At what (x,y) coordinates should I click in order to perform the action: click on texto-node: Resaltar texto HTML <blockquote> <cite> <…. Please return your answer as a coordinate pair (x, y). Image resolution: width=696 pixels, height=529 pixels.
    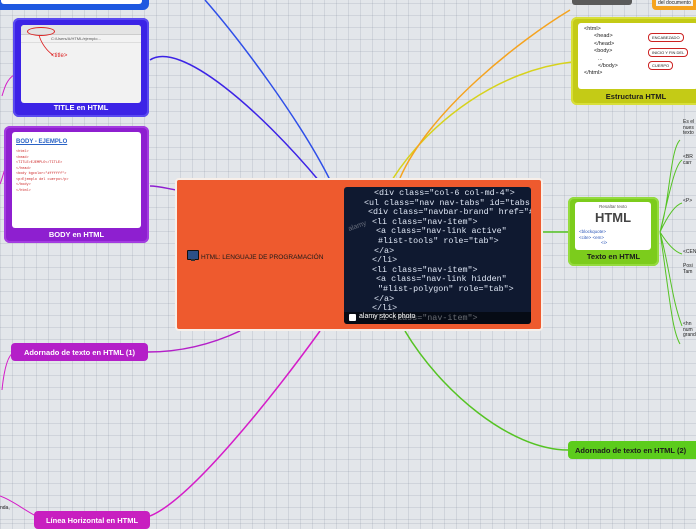
    Looking at the image, I should click on (613, 231).